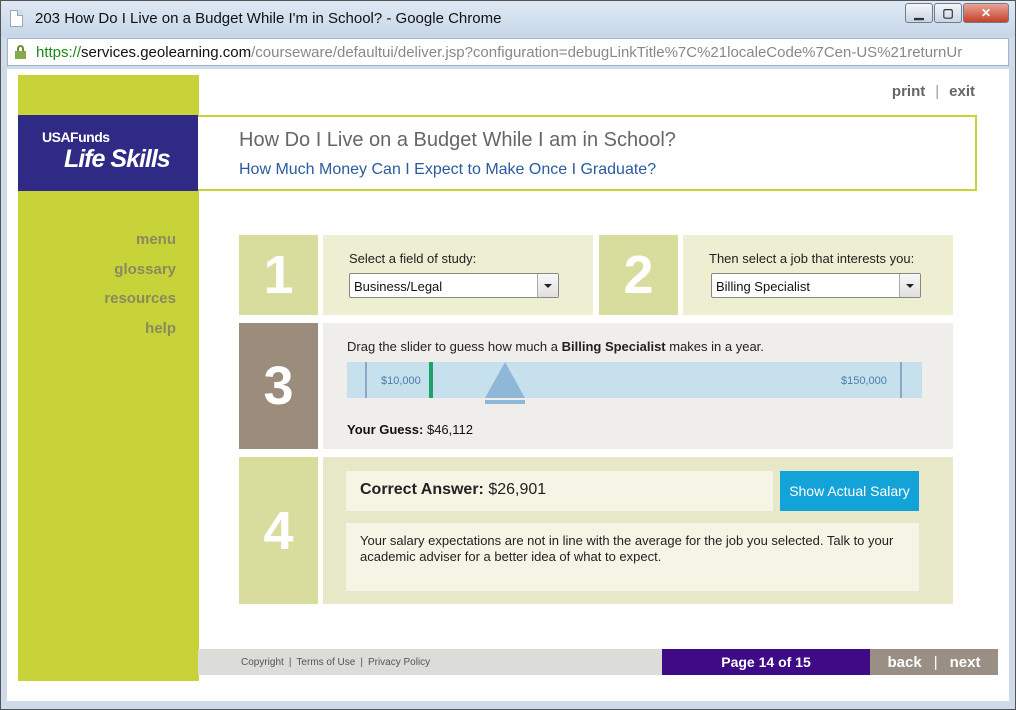 The image size is (1016, 710). I want to click on logo-usafunds: USAFunds, so click(76, 137).